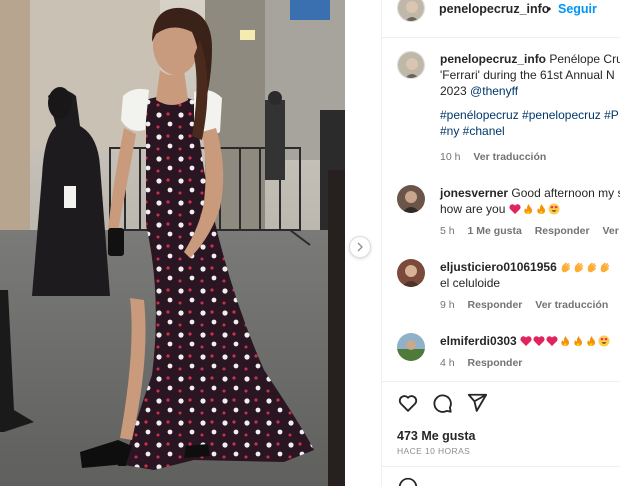 The width and height of the screenshot is (620, 486). What do you see at coordinates (477, 403) in the screenshot?
I see `share-icon` at bounding box center [477, 403].